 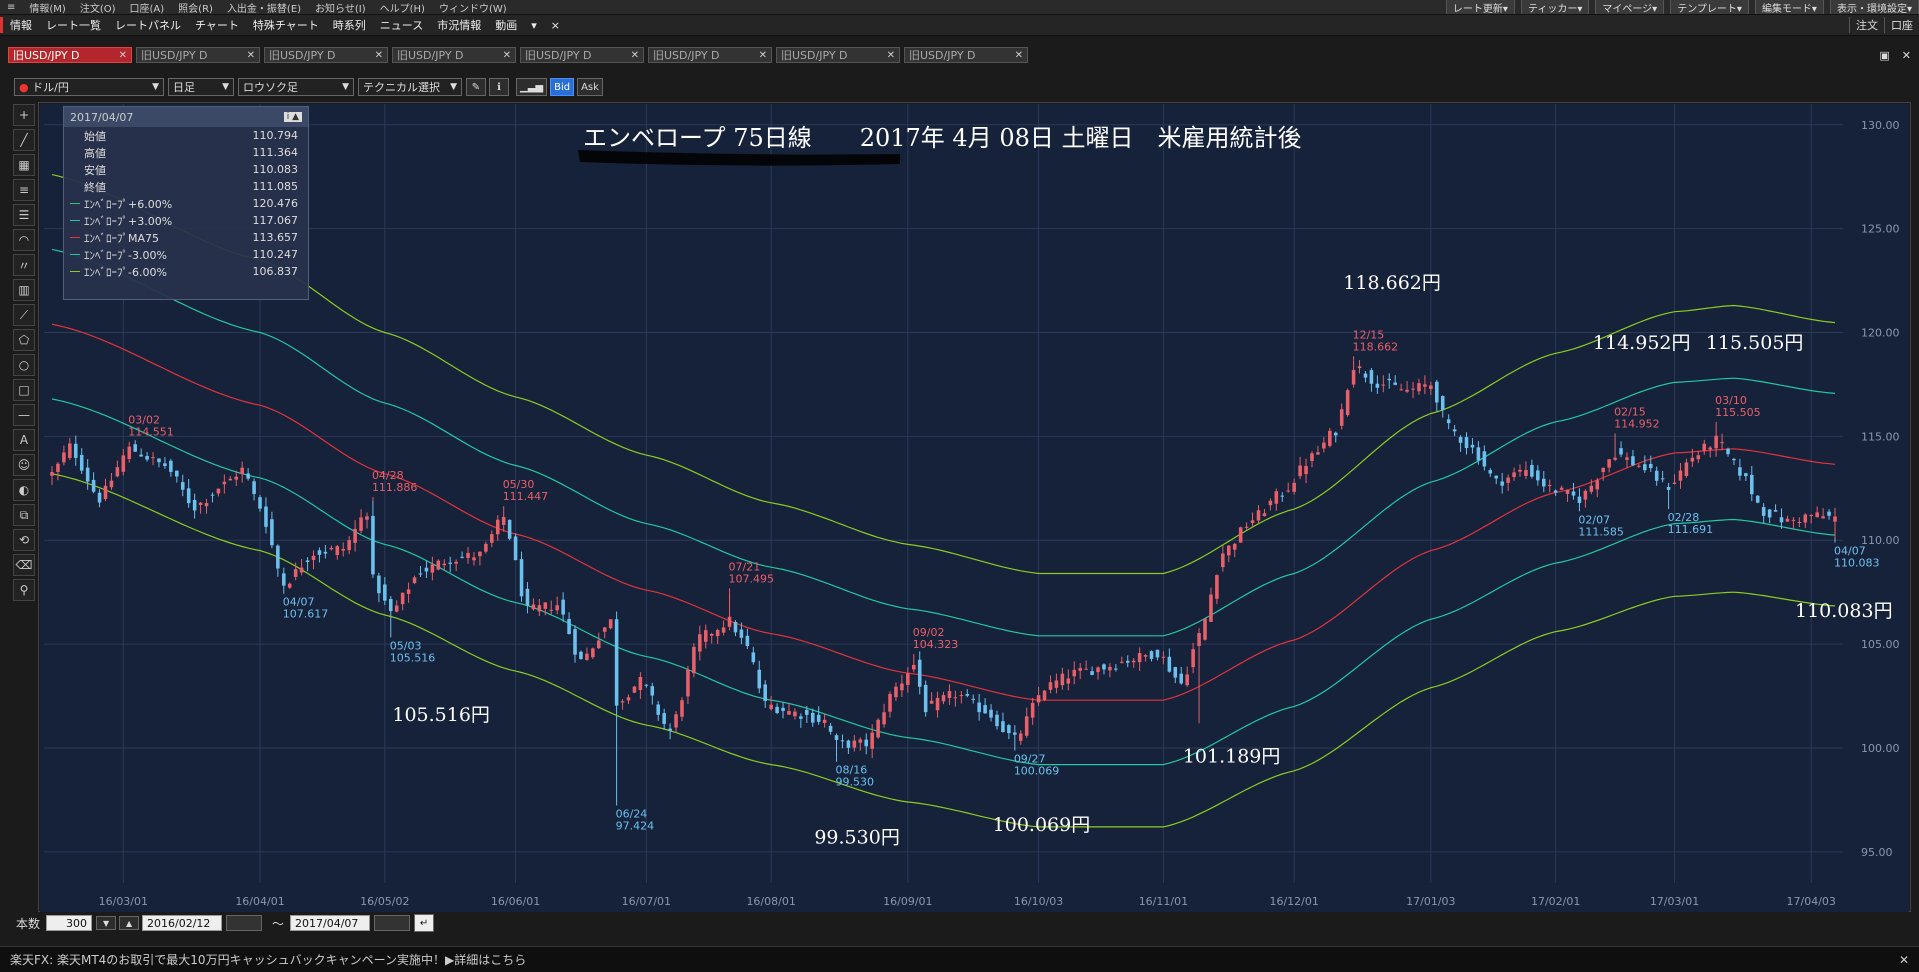 What do you see at coordinates (499, 87) in the screenshot?
I see `info-icon: ℹ` at bounding box center [499, 87].